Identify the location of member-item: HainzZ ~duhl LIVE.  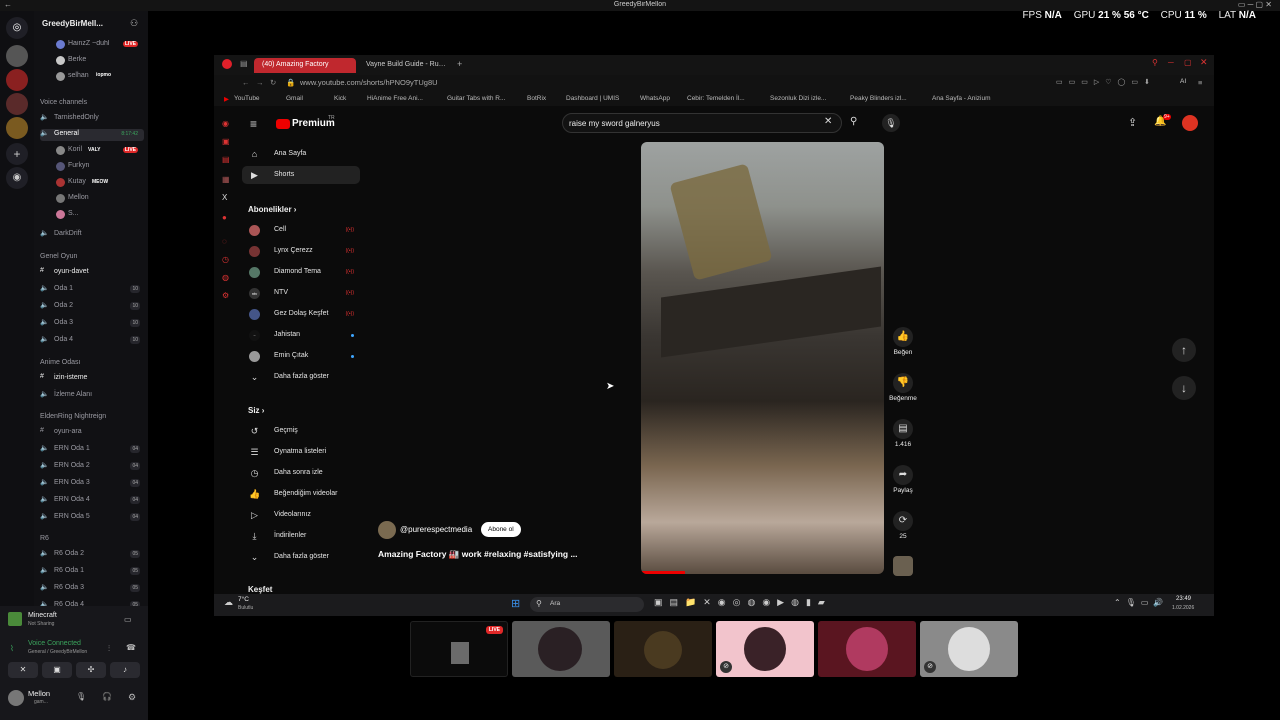
(92, 45).